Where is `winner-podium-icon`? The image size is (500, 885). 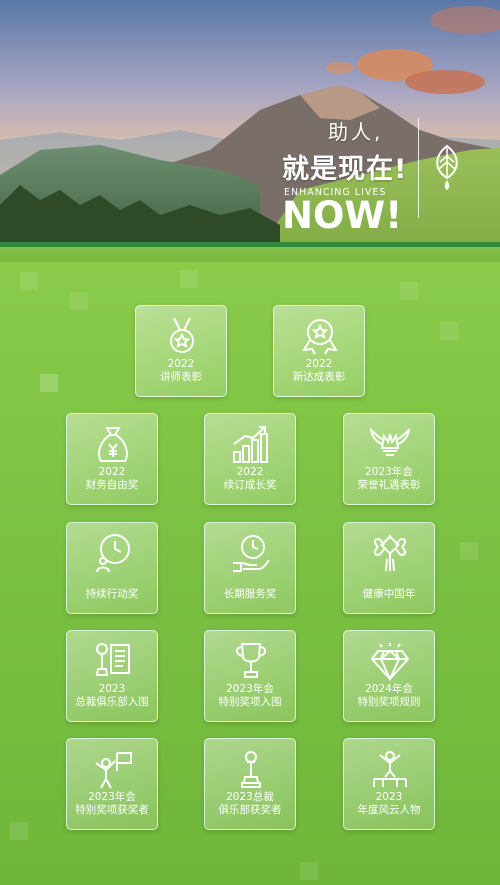
winner-podium-icon is located at coordinates (390, 769).